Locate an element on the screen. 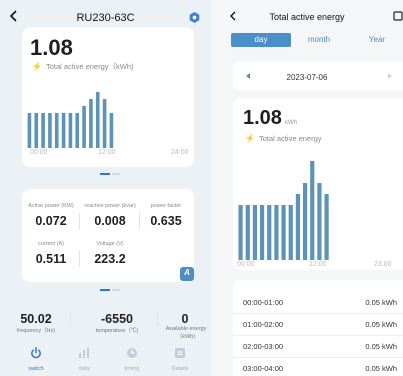 This screenshot has width=403, height=376. tab-year: Year is located at coordinates (375, 40).